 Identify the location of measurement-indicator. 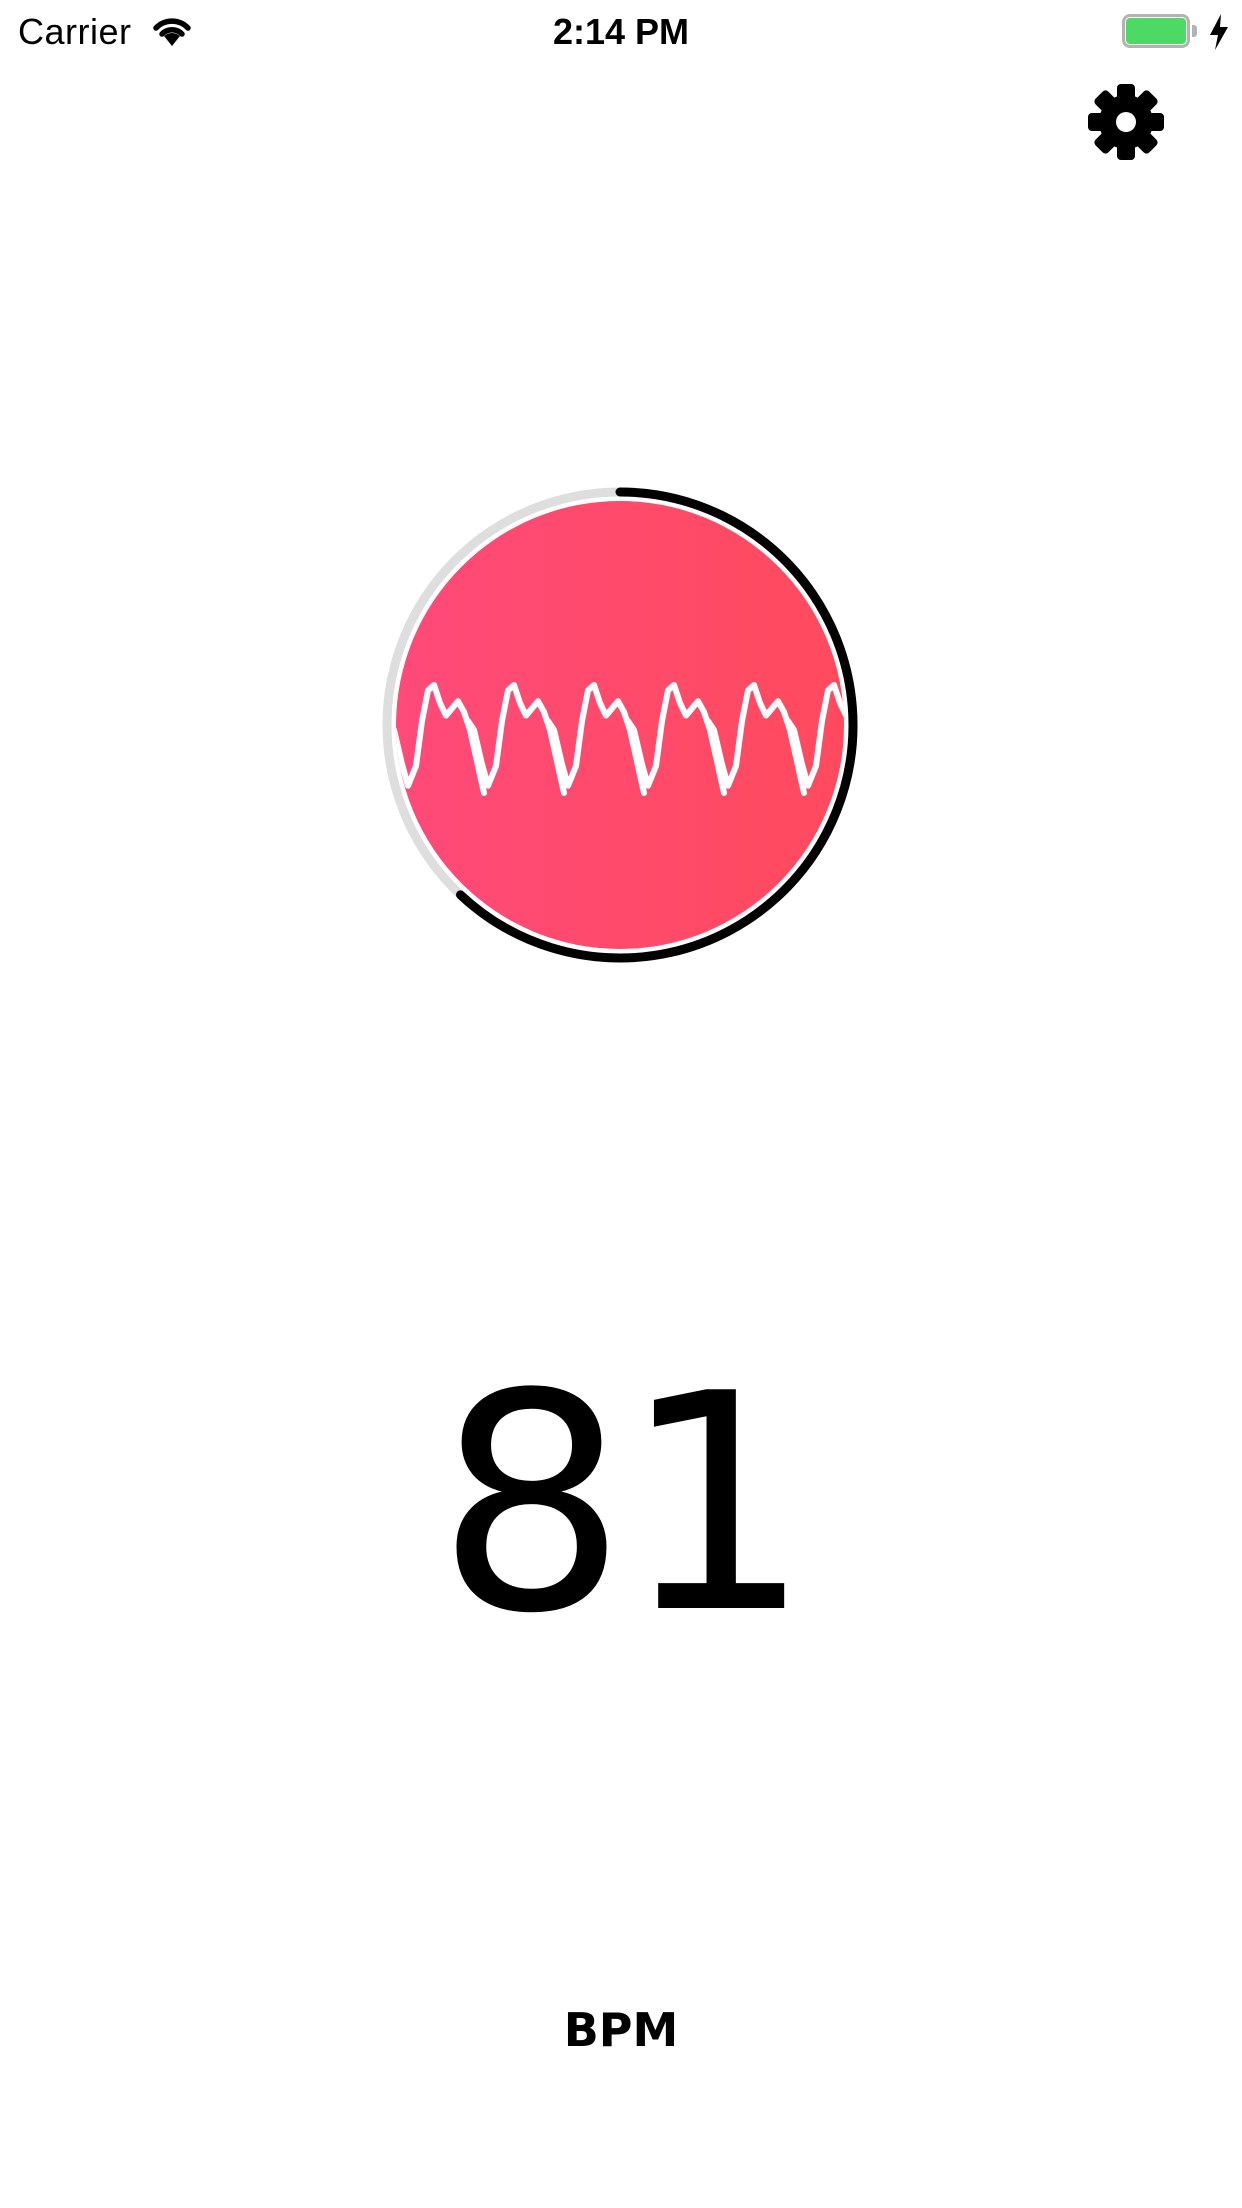
(620, 725).